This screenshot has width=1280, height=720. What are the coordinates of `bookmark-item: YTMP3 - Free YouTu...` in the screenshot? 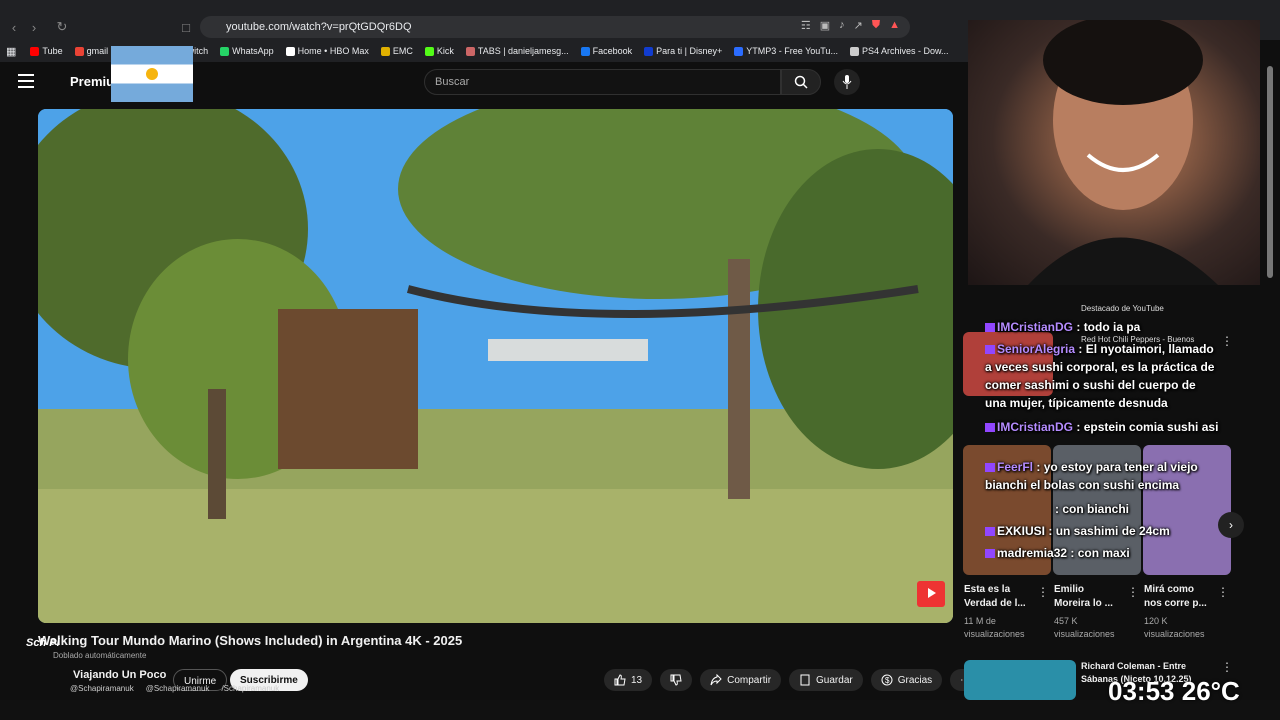 It's located at (786, 51).